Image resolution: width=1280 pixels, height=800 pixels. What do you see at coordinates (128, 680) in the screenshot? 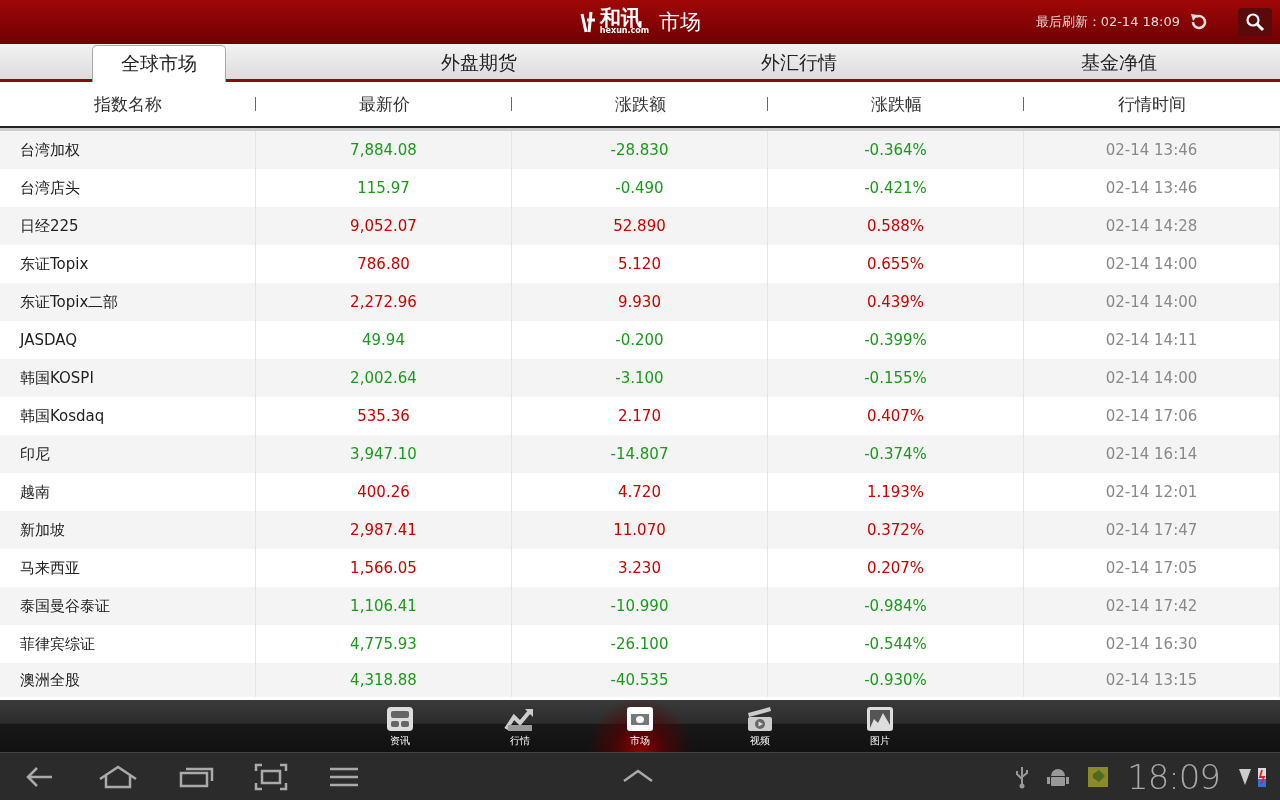
I see `index-name-cell: 澳洲全股` at bounding box center [128, 680].